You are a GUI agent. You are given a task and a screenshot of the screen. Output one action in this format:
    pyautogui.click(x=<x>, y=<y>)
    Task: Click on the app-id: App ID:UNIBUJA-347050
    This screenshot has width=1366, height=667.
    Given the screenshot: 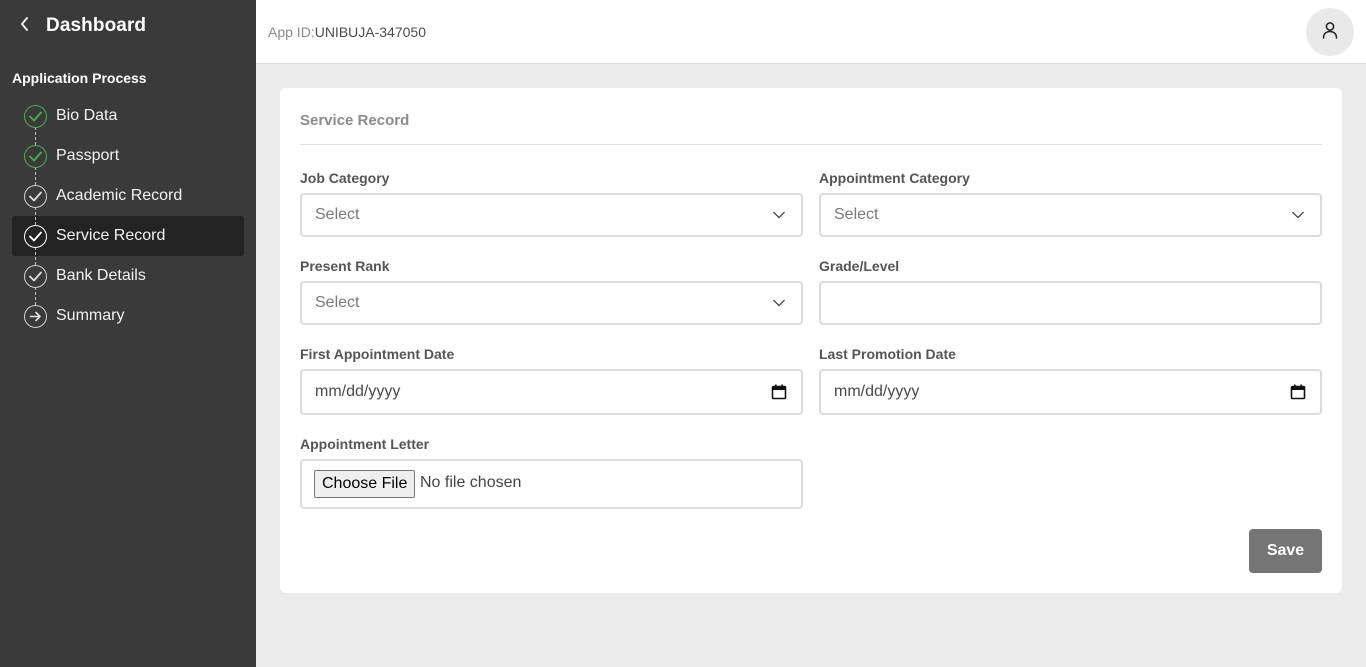 What is the action you would take?
    pyautogui.click(x=347, y=32)
    